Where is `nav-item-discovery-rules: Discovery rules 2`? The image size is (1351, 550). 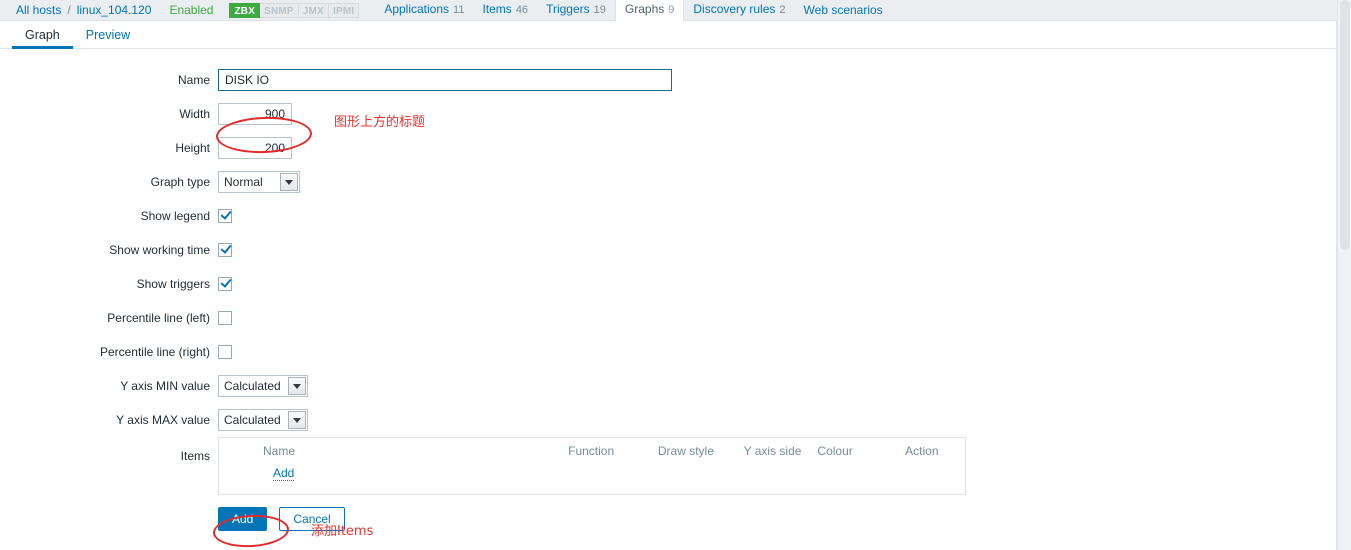 nav-item-discovery-rules: Discovery rules 2 is located at coordinates (739, 10).